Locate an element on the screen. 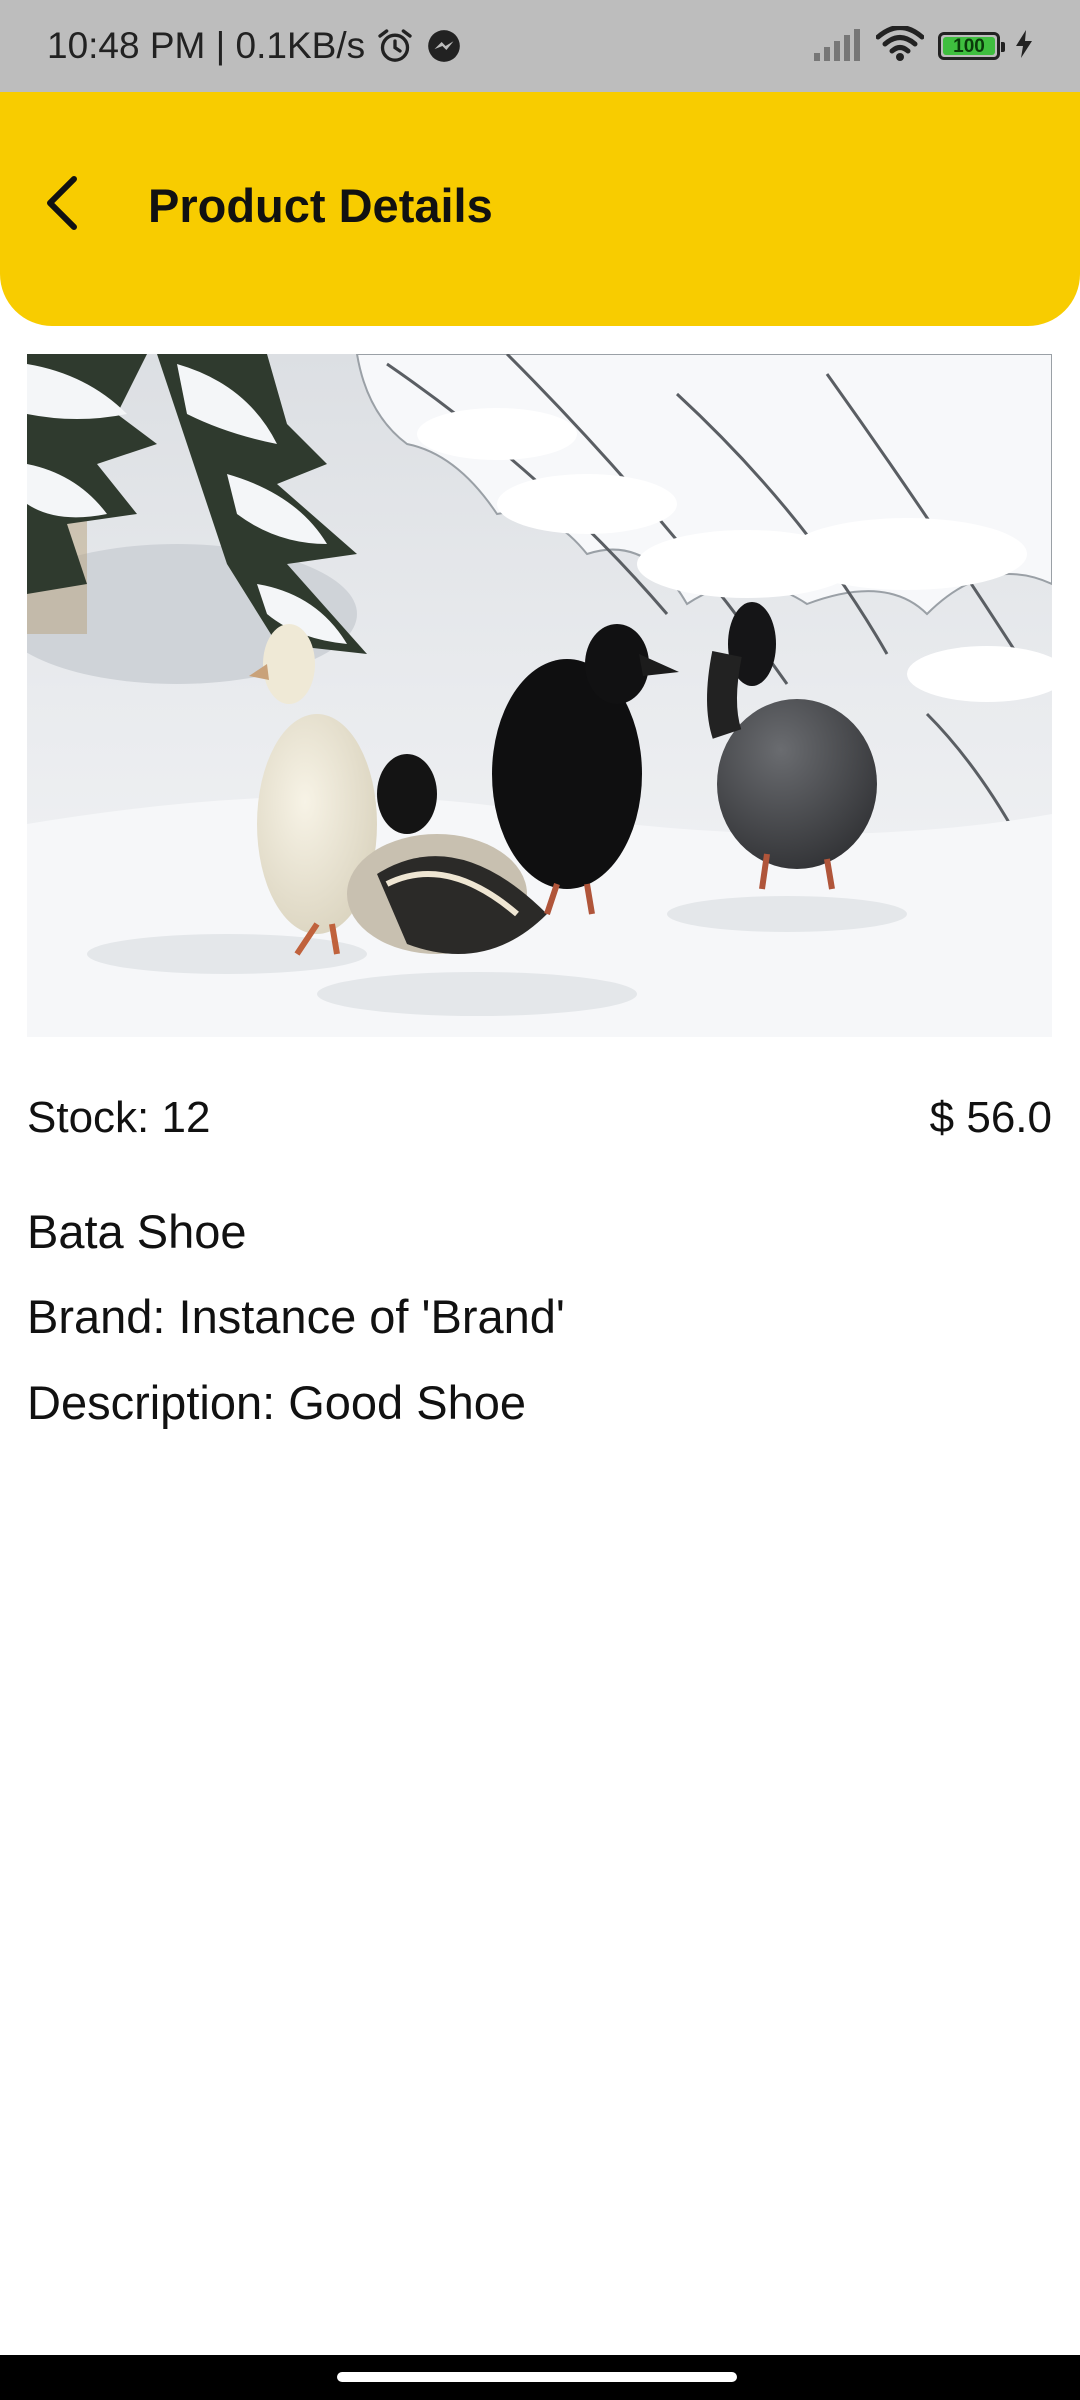  app-bar: Product Details is located at coordinates (540, 209).